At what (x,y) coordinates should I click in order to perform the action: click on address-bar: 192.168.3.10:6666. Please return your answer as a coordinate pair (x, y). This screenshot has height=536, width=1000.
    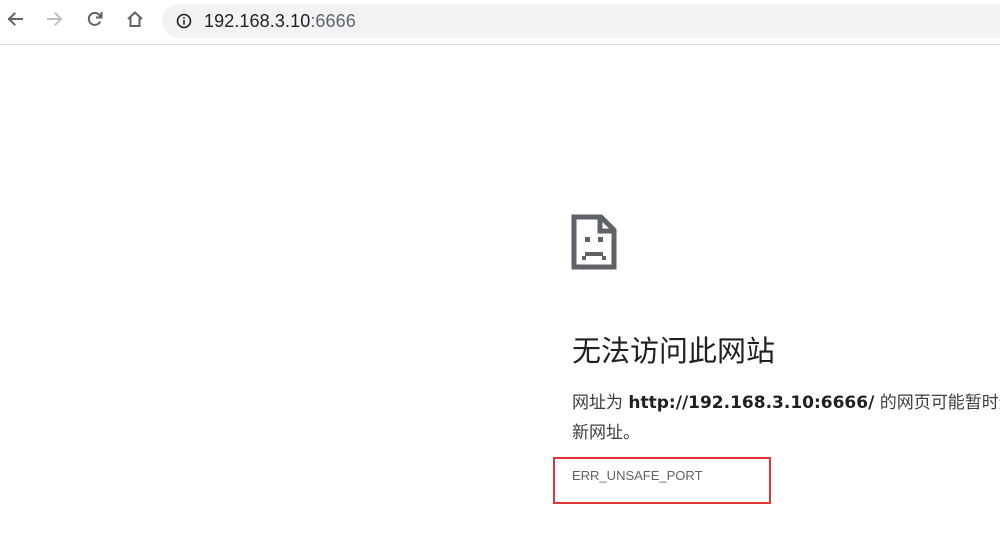
    Looking at the image, I should click on (581, 21).